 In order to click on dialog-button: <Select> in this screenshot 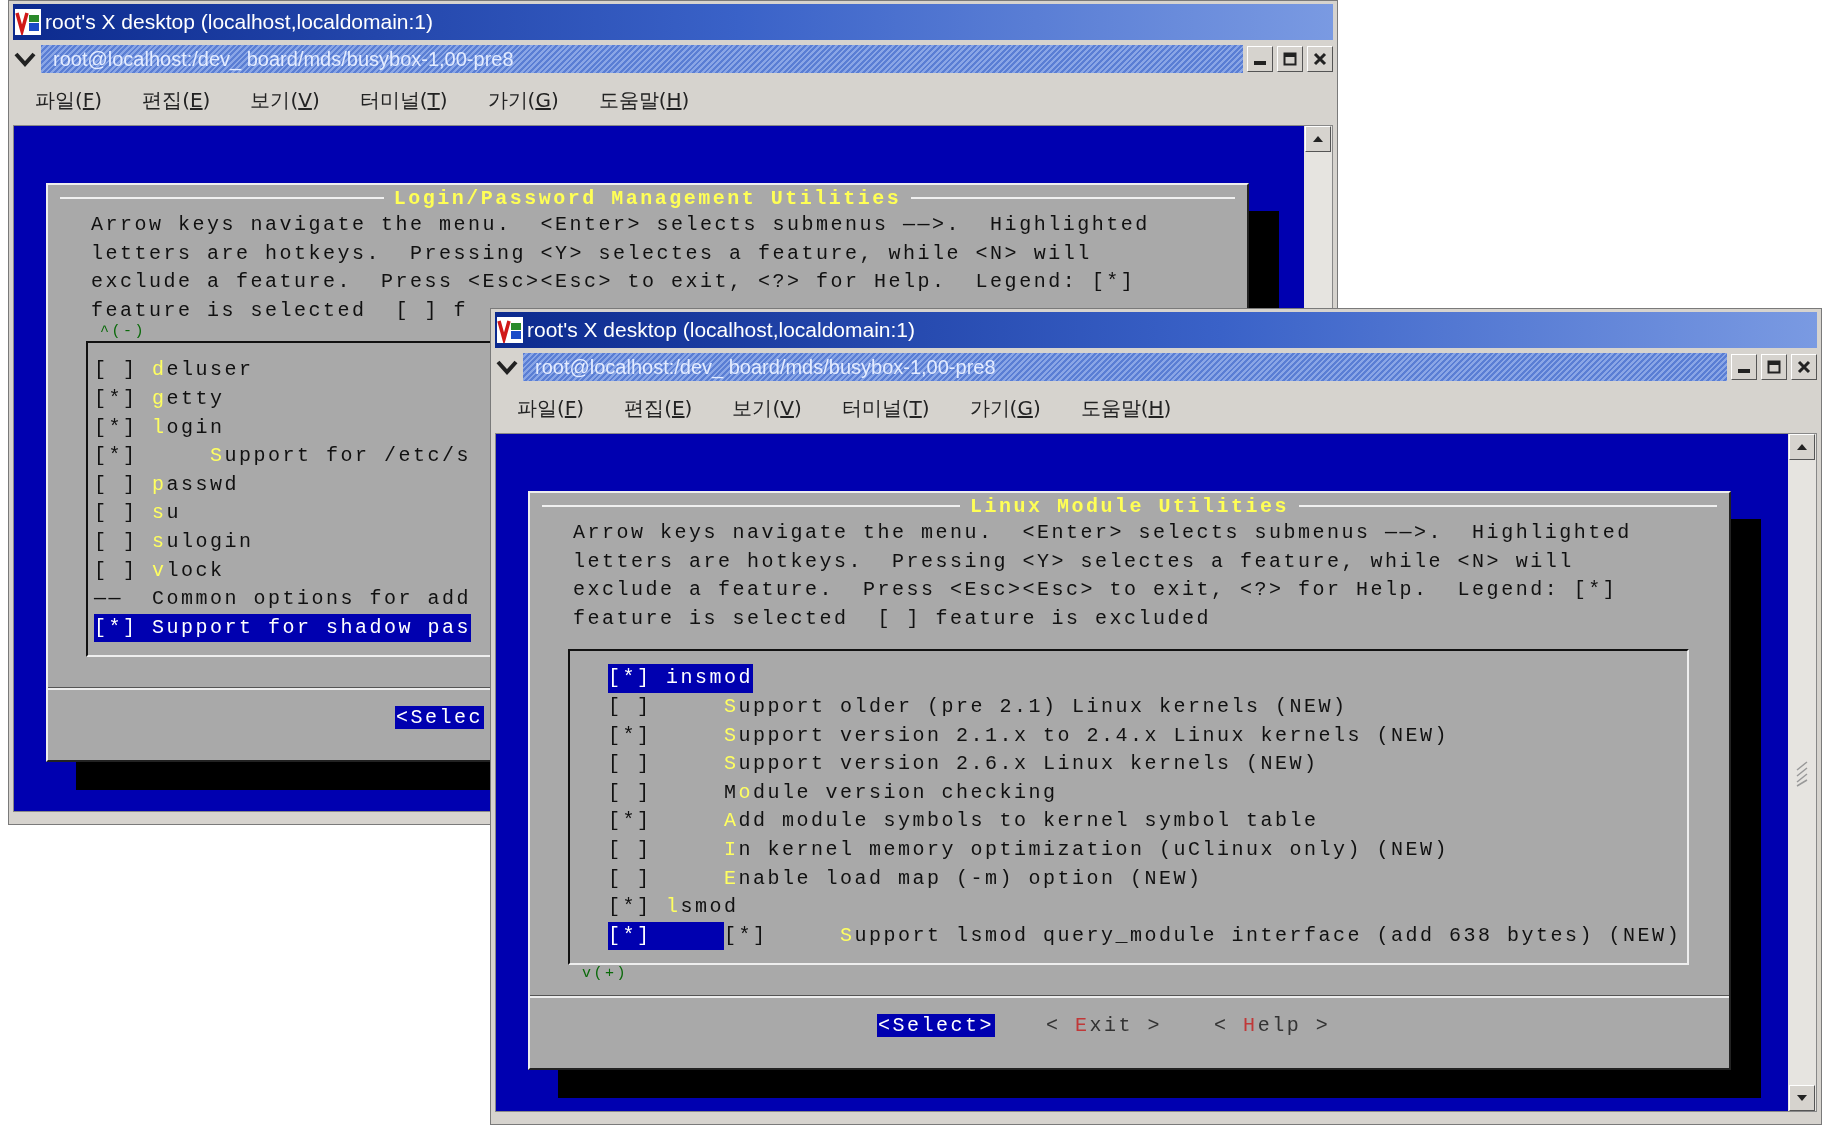, I will do `click(936, 1025)`.